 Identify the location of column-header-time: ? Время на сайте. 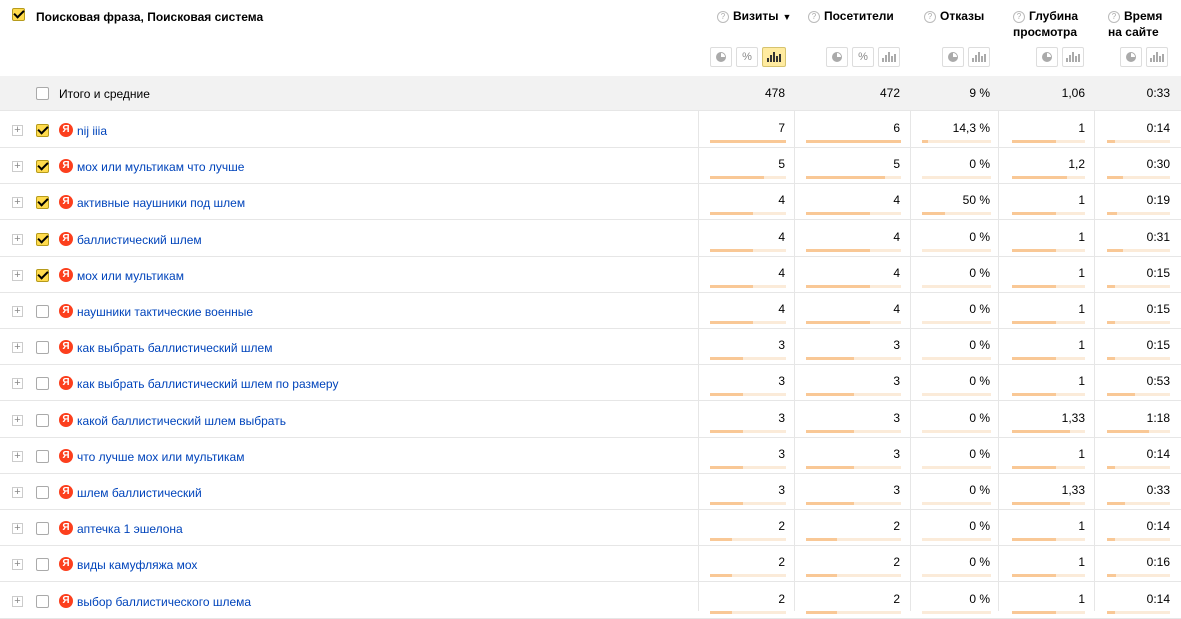
(1139, 24).